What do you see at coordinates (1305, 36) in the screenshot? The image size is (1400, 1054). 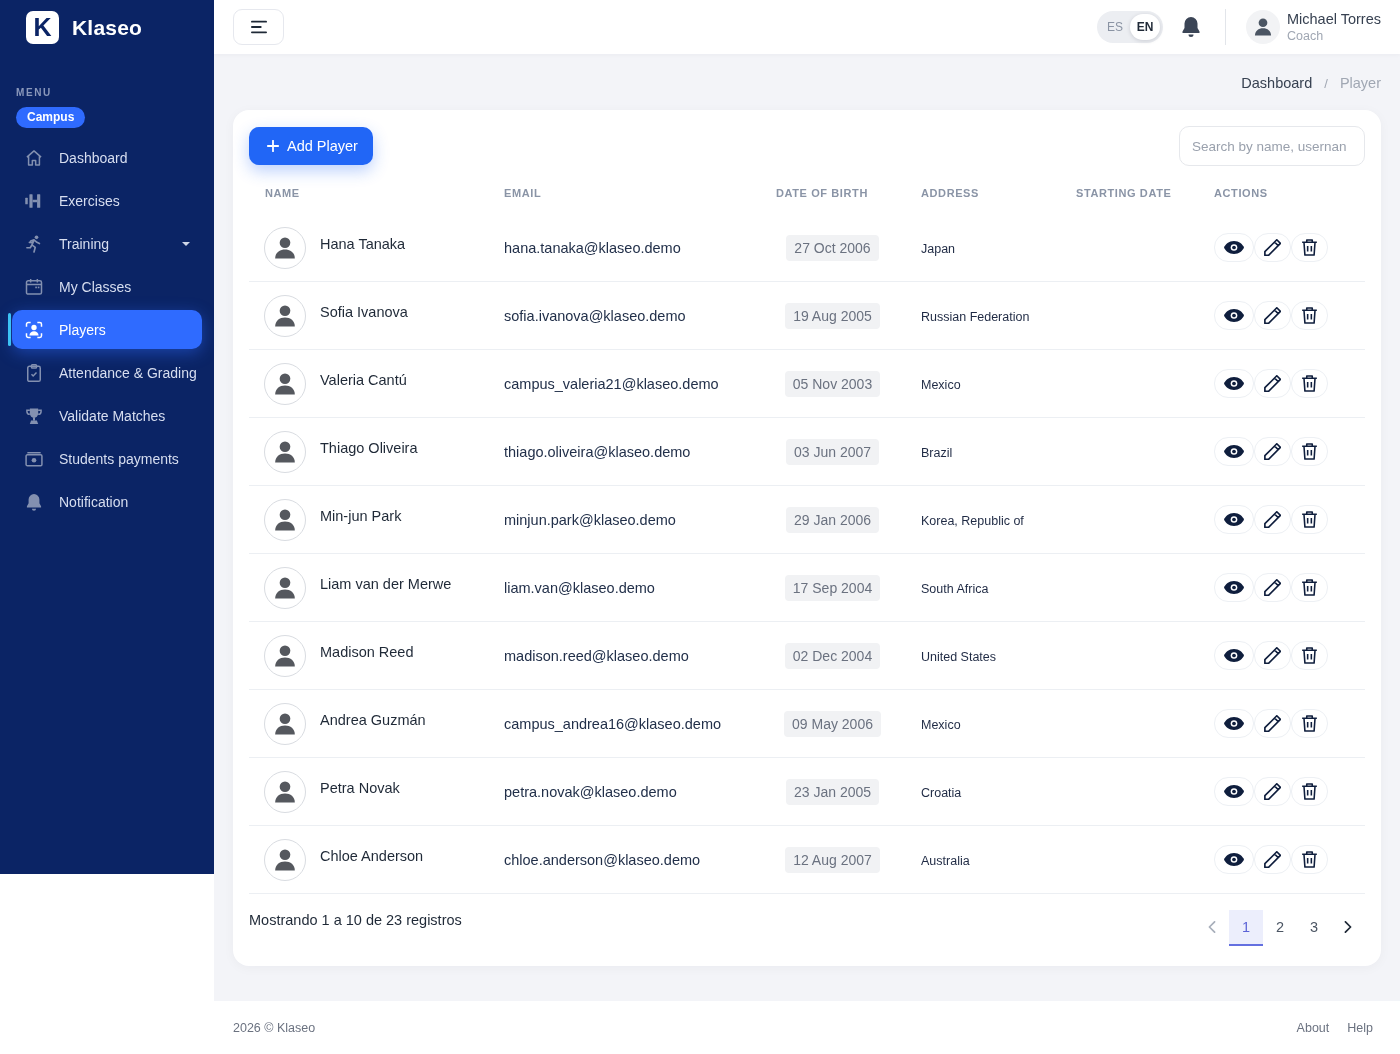 I see `user-role: Coach` at bounding box center [1305, 36].